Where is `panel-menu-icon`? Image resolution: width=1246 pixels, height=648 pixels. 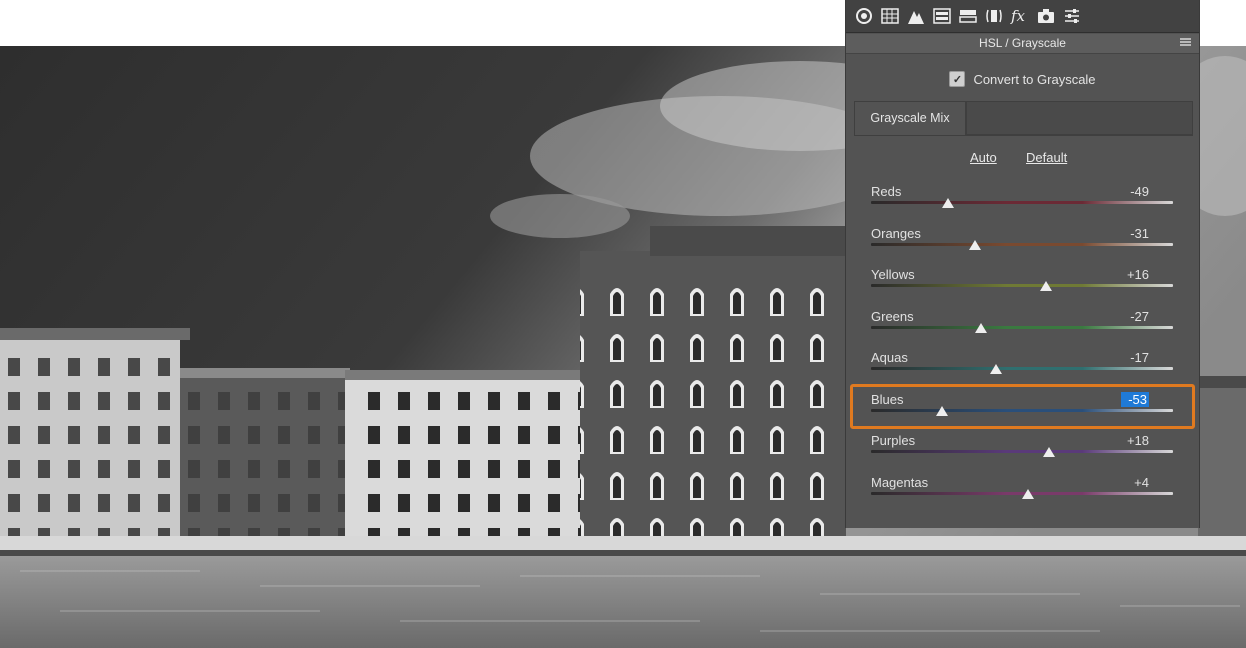
panel-menu-icon is located at coordinates (1185, 43).